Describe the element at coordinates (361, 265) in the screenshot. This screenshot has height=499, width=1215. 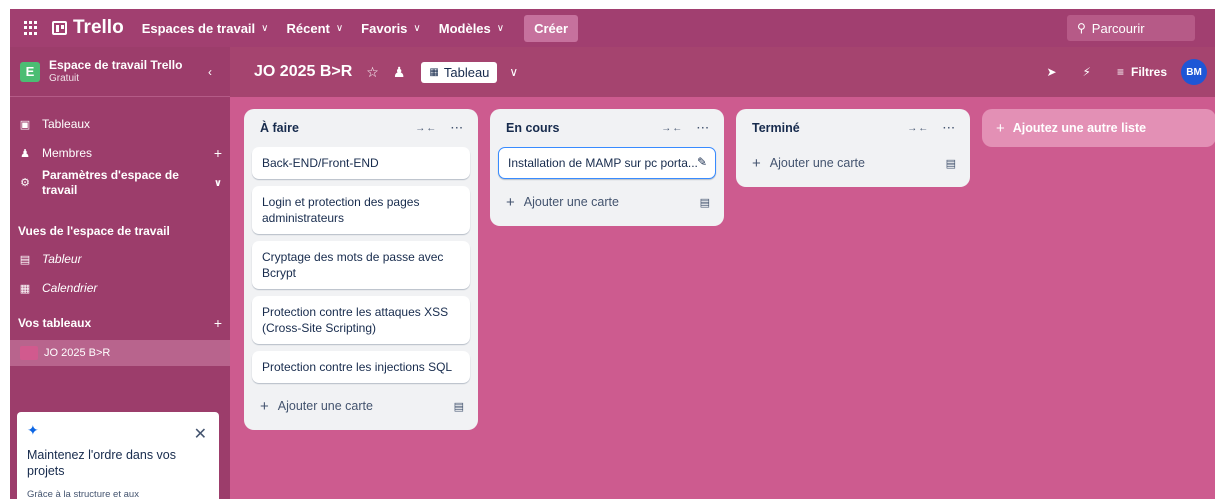
I see `card: Cryptage des mots de passe avec Bcrypt` at that location.